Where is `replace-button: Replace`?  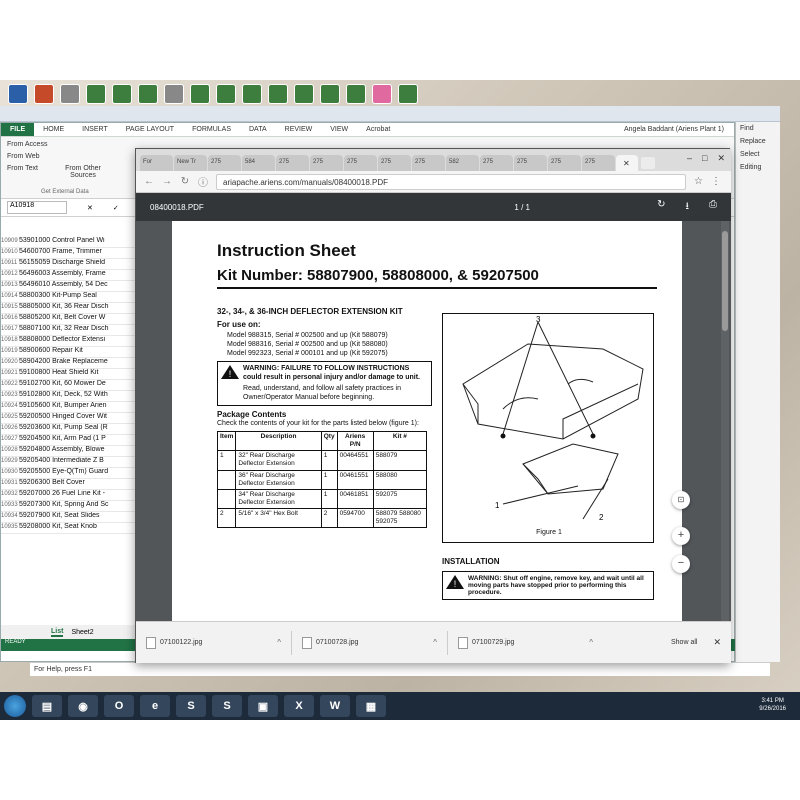 replace-button: Replace is located at coordinates (758, 141).